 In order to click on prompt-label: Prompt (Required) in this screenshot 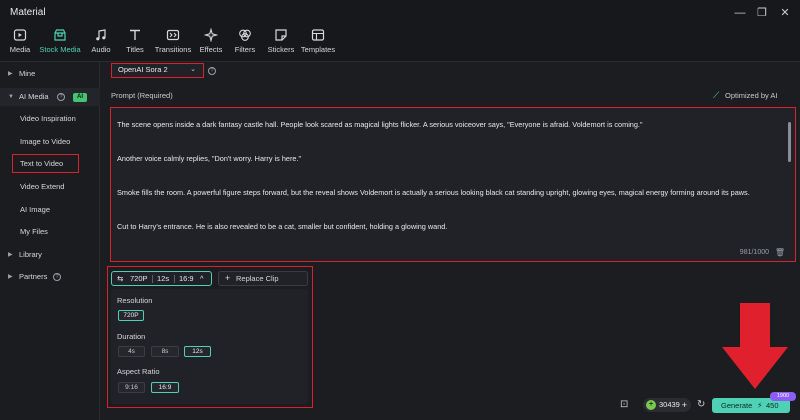, I will do `click(142, 95)`.